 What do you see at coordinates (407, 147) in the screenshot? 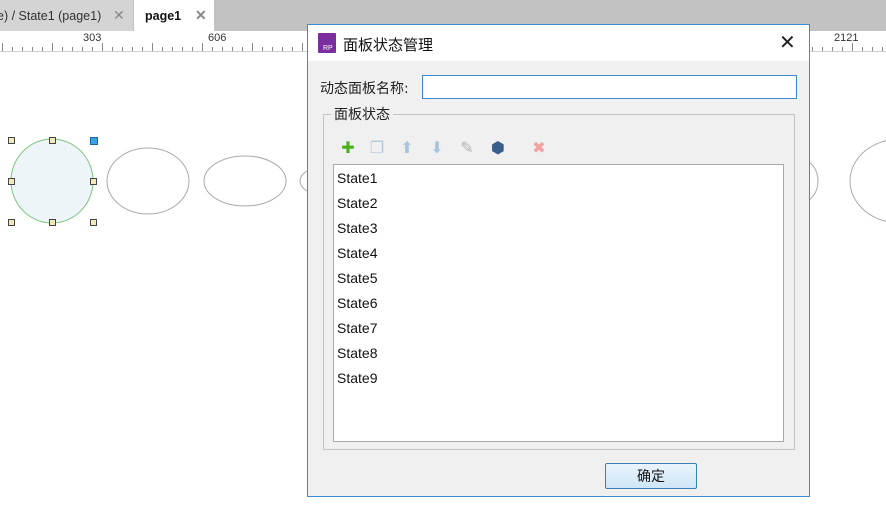
I see `move-up-icon: ⬆` at bounding box center [407, 147].